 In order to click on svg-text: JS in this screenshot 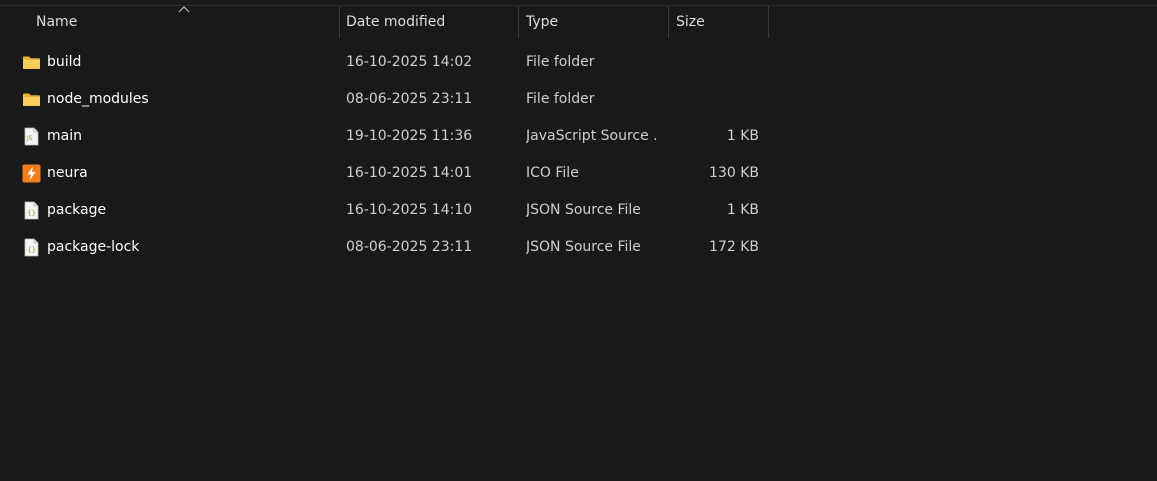, I will do `click(29, 138)`.